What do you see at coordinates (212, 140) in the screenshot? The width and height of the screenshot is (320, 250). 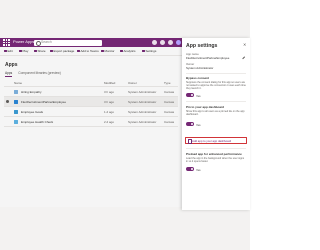 I see `add-to-dashboard-text: Add app to your app dashboard` at bounding box center [212, 140].